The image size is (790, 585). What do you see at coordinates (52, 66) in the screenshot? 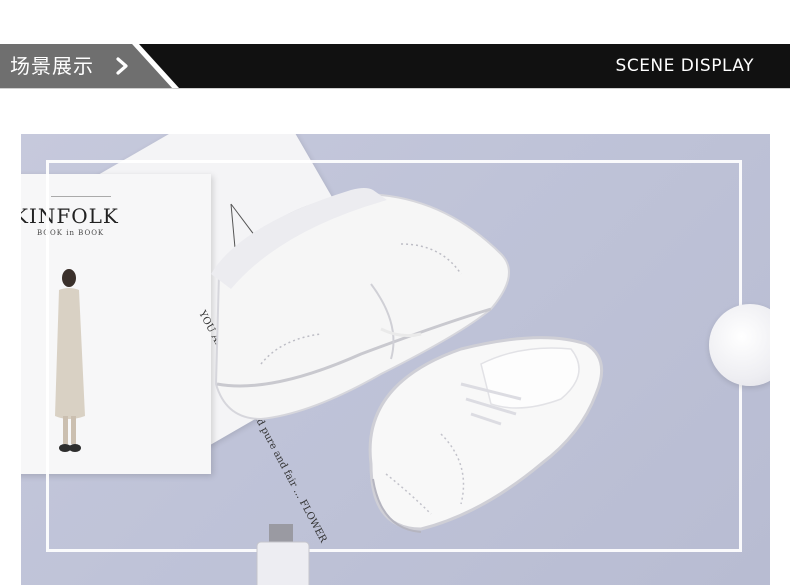
I see `section-title-cn: 场景展示` at bounding box center [52, 66].